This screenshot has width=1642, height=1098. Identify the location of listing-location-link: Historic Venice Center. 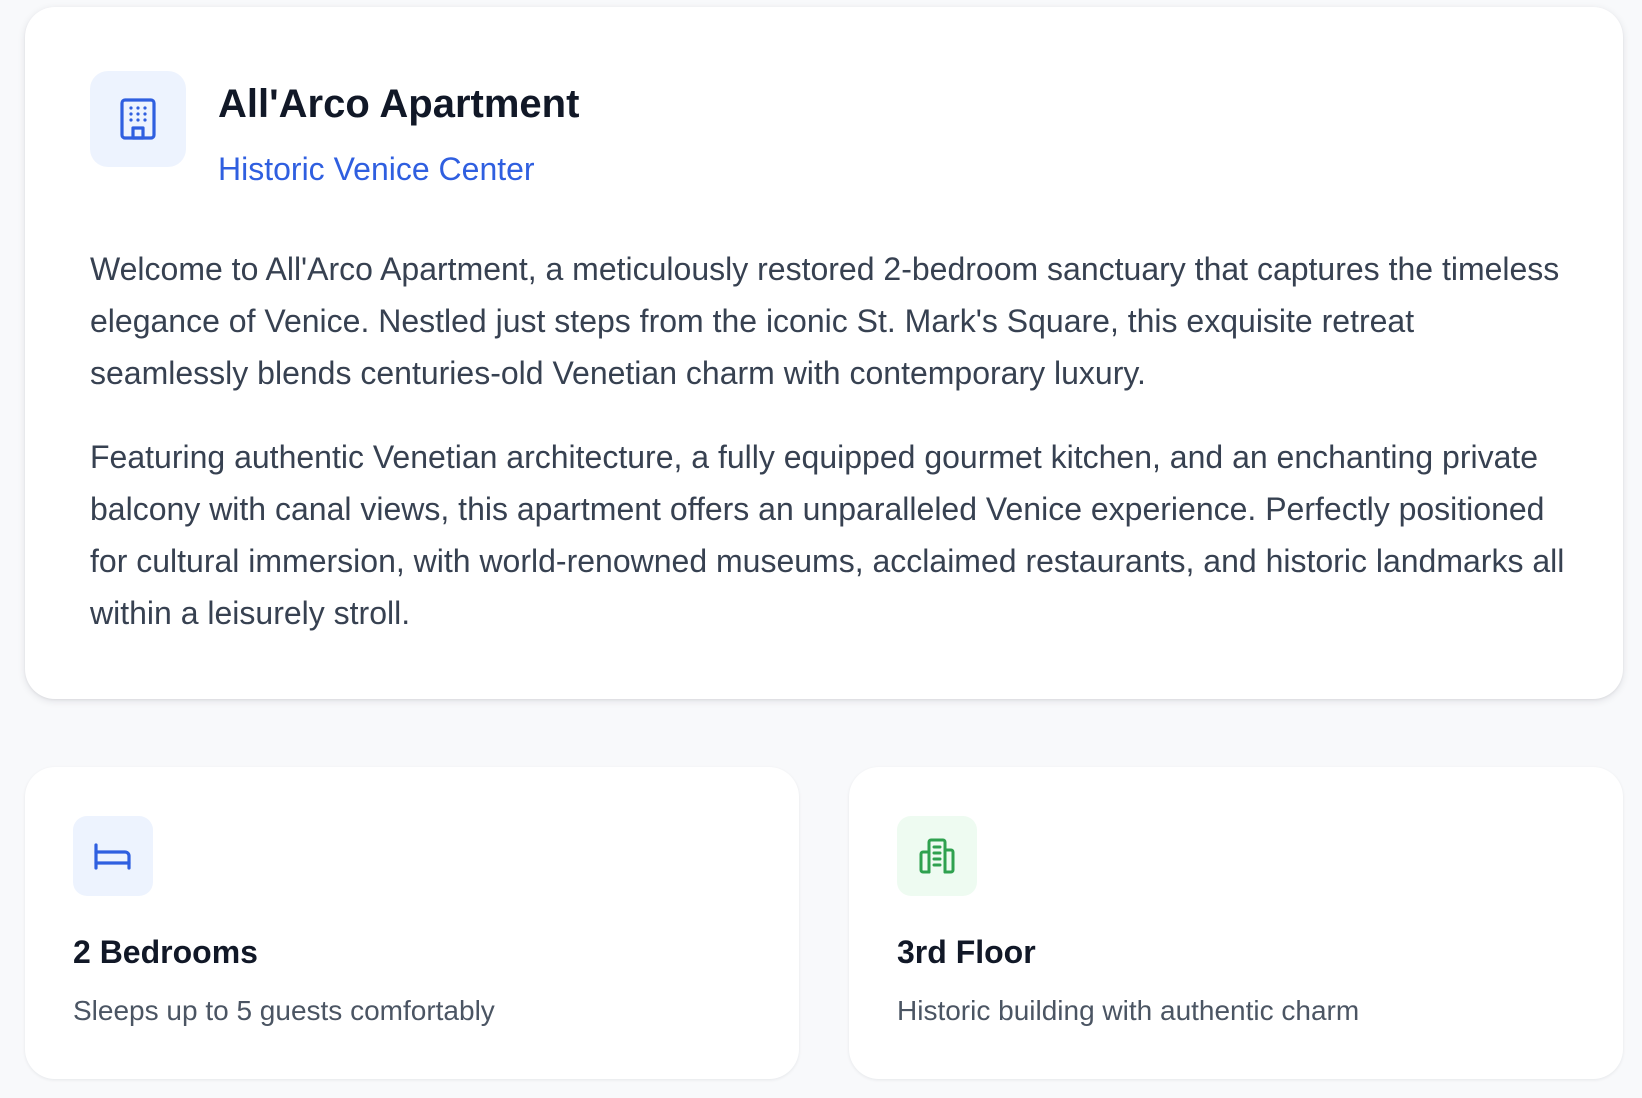
(376, 169).